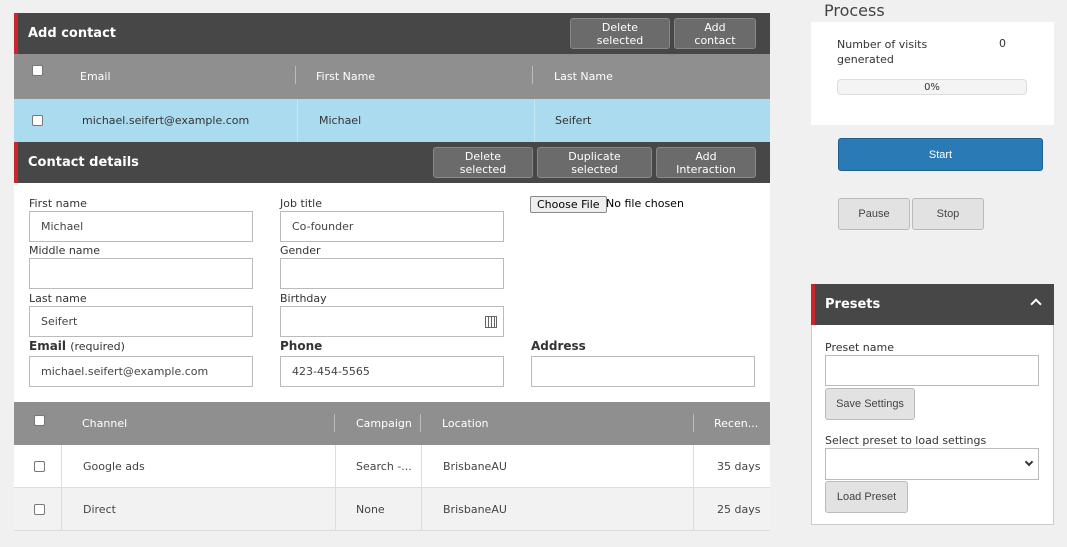  Describe the element at coordinates (706, 162) in the screenshot. I see `add-interaction-button: Add Interaction` at that location.